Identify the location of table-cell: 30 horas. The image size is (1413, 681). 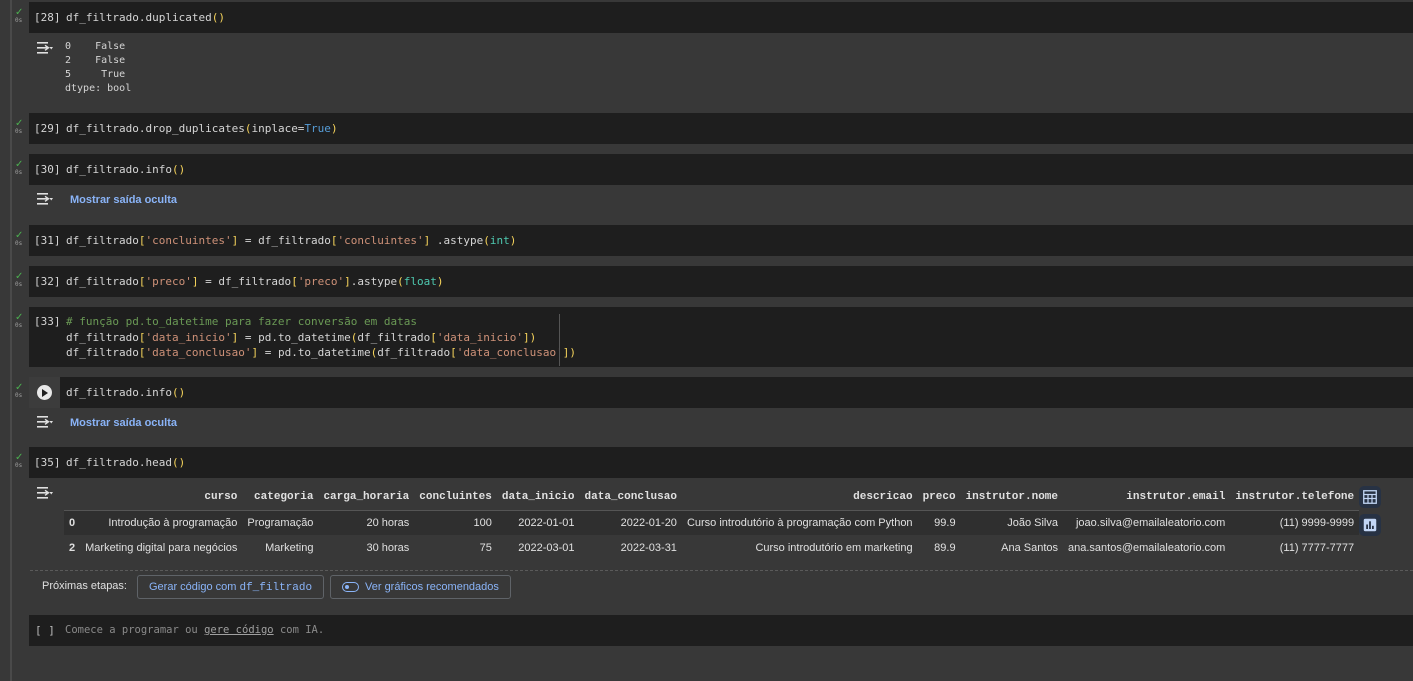
(388, 547).